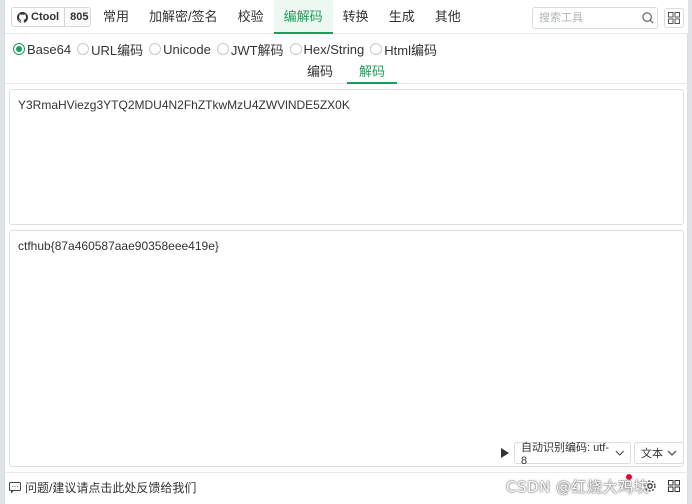 The width and height of the screenshot is (692, 504). I want to click on github-badge: Ctool 805, so click(51, 17).